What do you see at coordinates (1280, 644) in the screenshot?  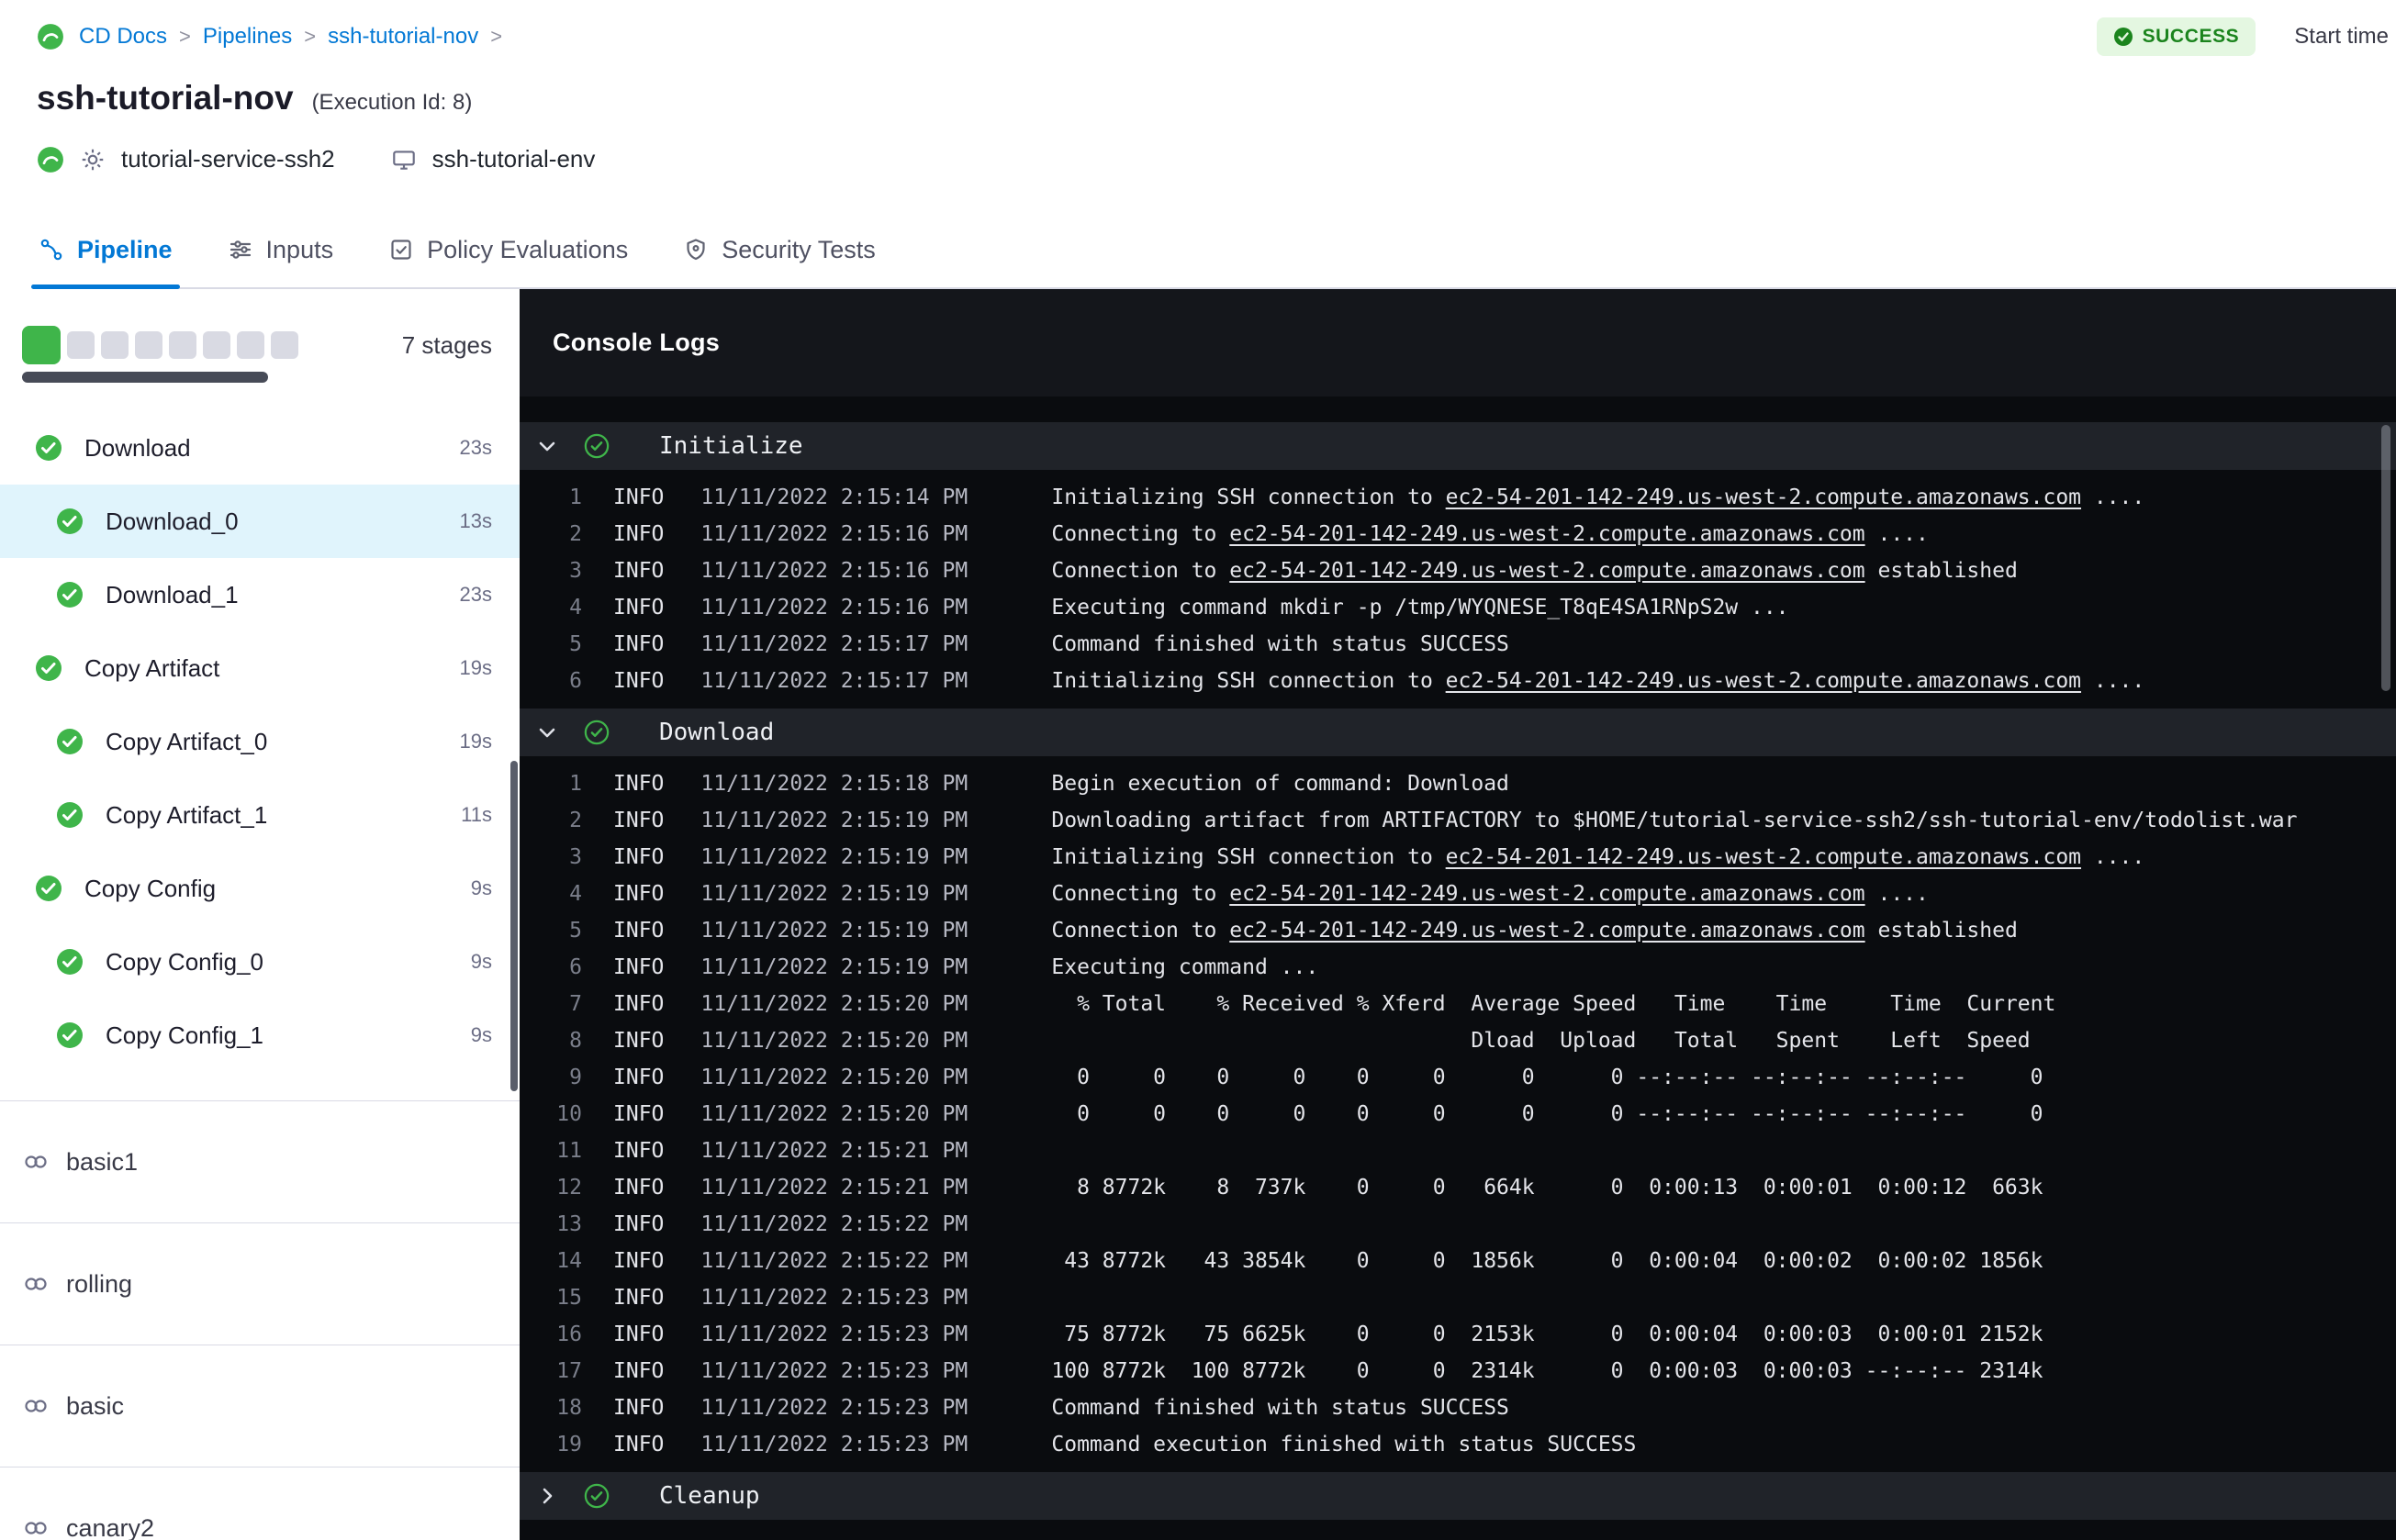 I see `log-message: Command finished with status SUCCESS` at bounding box center [1280, 644].